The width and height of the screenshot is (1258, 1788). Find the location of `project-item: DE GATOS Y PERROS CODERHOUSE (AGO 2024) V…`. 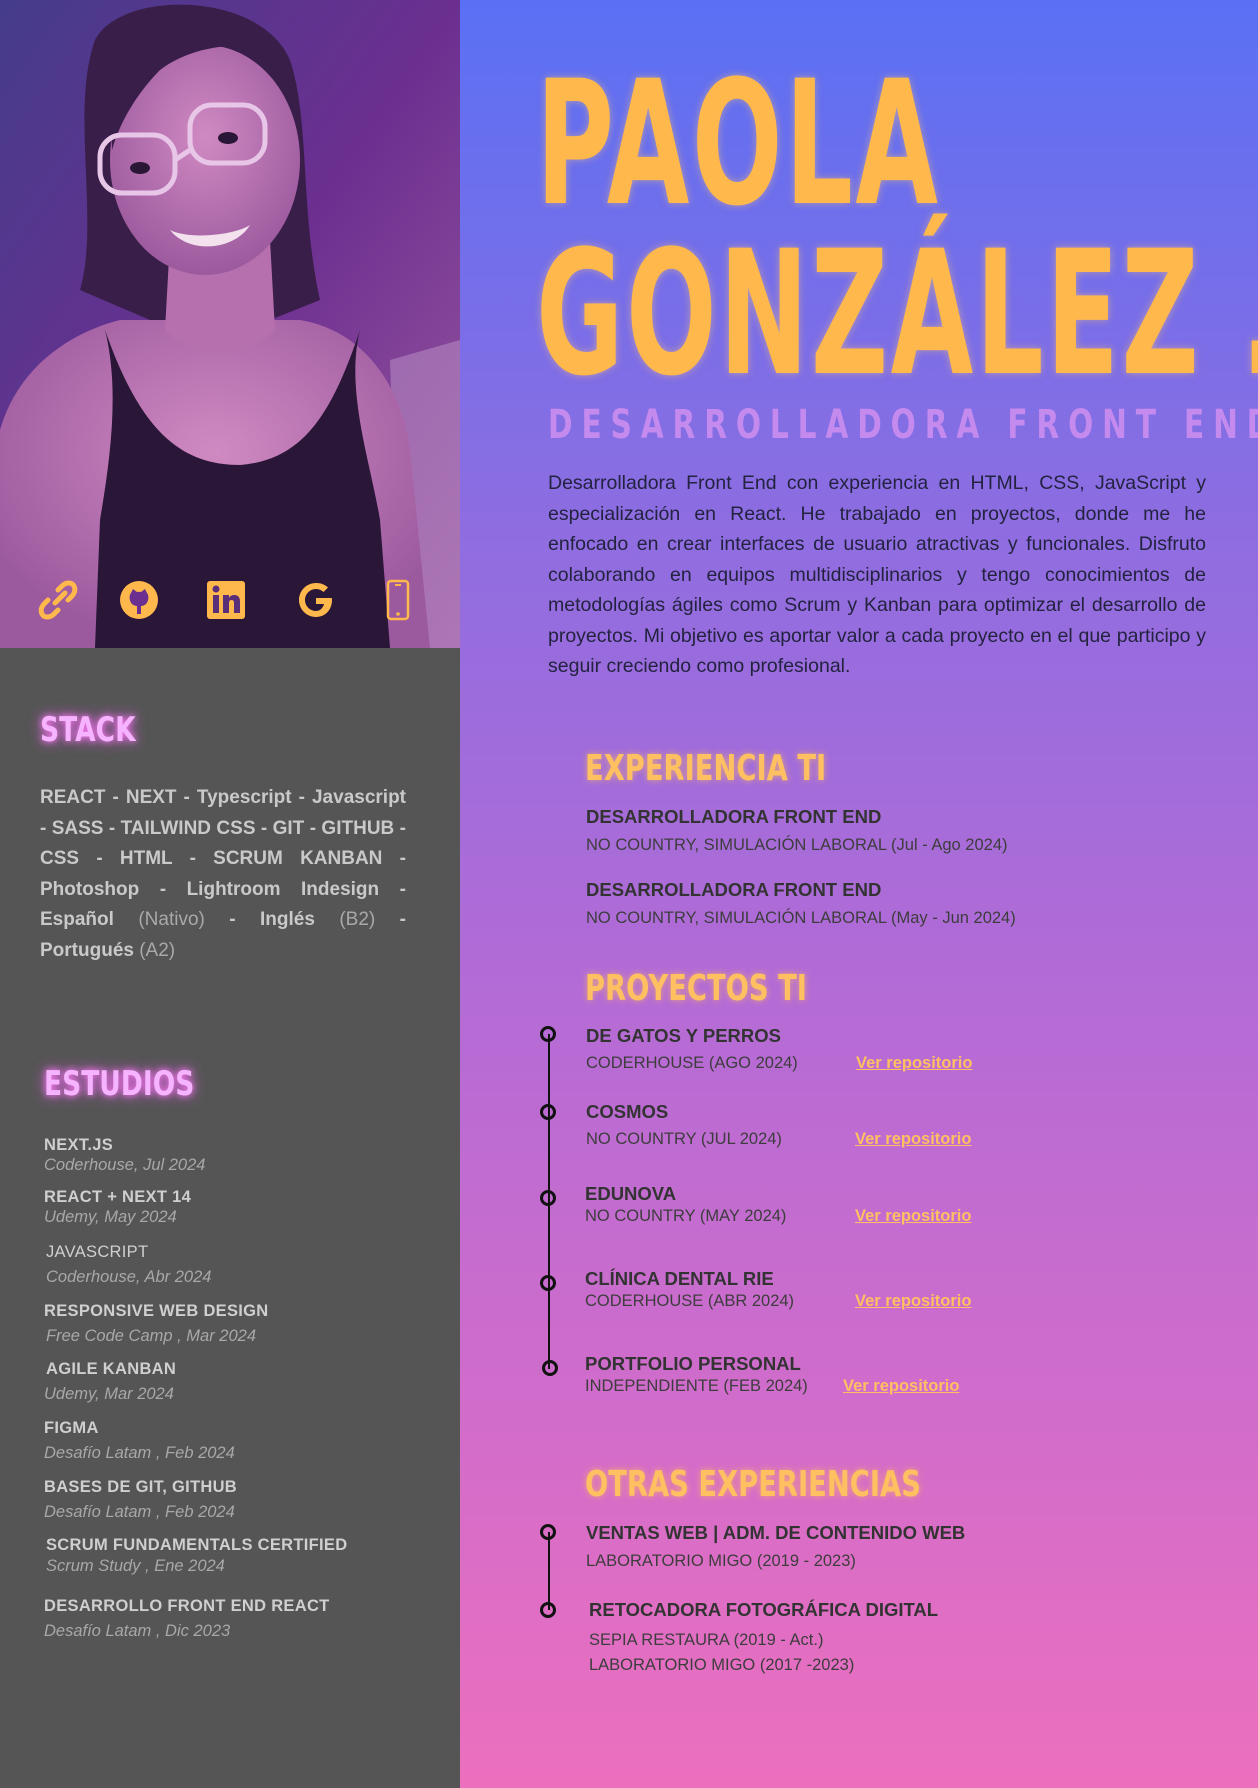

project-item: DE GATOS Y PERROS CODERHOUSE (AGO 2024) V… is located at coordinates (836, 1049).